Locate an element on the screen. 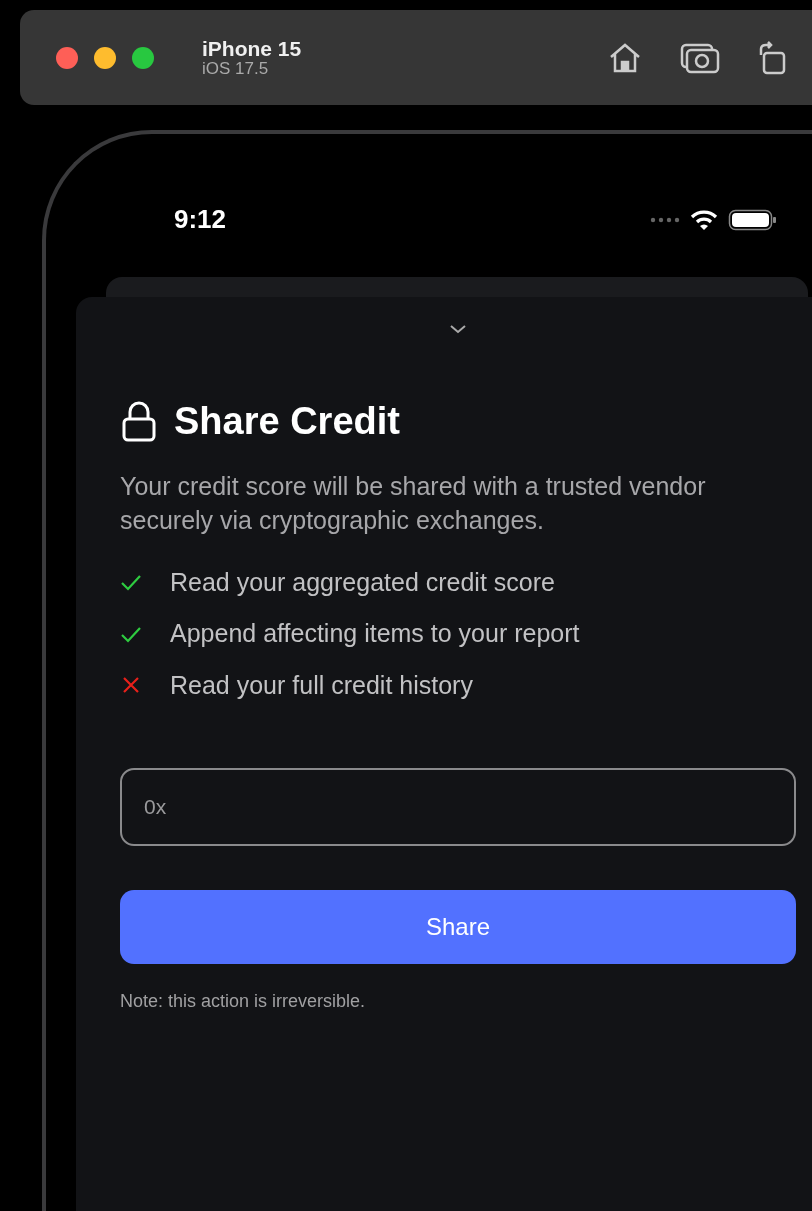 This screenshot has height=1211, width=812. permission-text: Read your full credit history is located at coordinates (321, 685).